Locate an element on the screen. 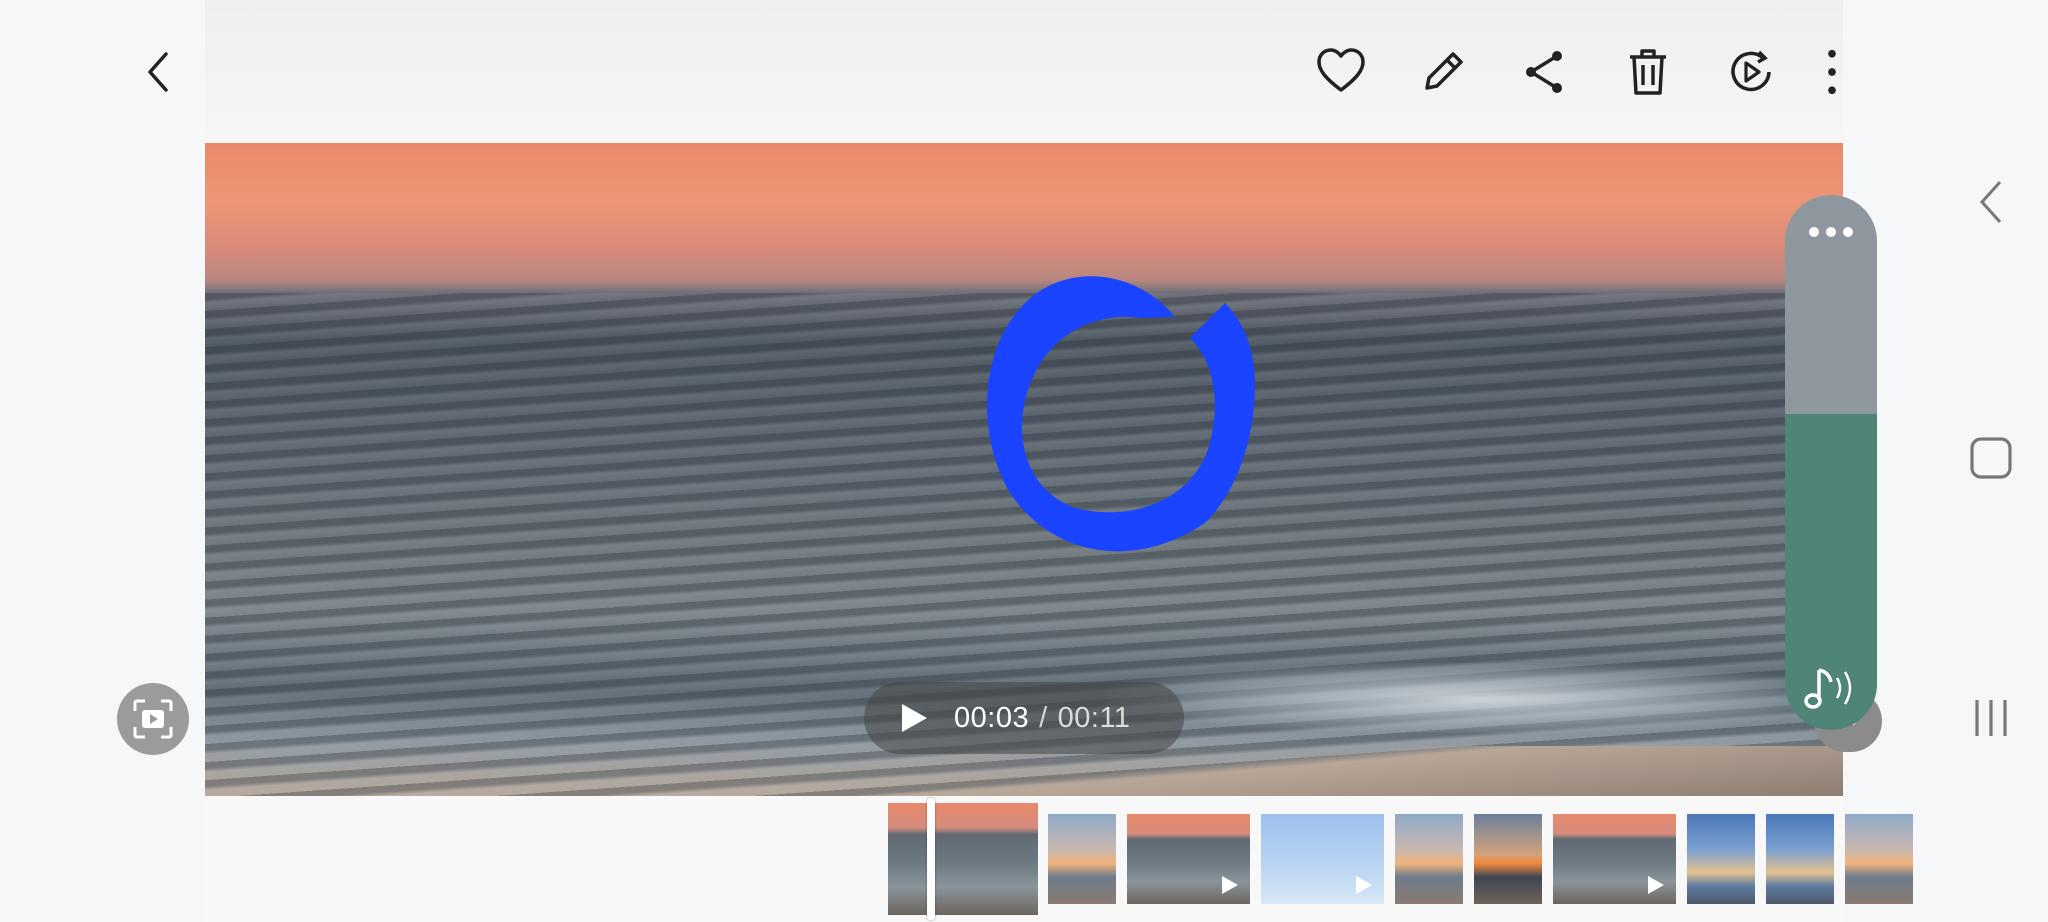 The image size is (2048, 922). more-vert-icon is located at coordinates (1832, 72).